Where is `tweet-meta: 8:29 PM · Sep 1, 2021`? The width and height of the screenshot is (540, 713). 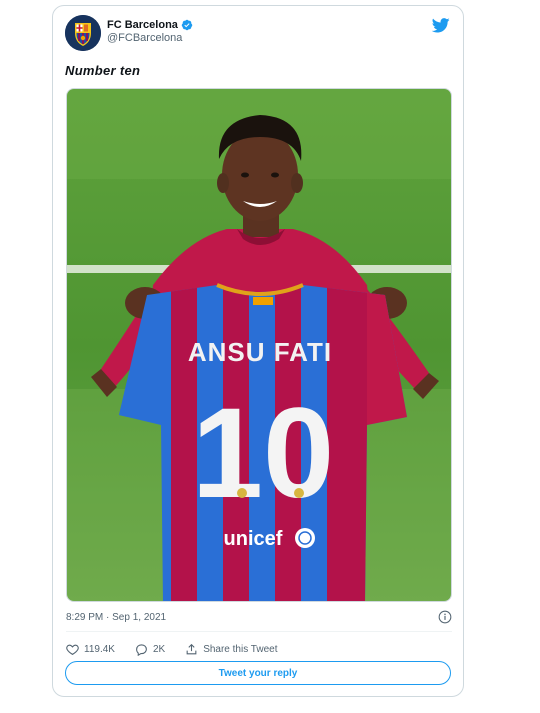
tweet-meta: 8:29 PM · Sep 1, 2021 is located at coordinates (259, 618).